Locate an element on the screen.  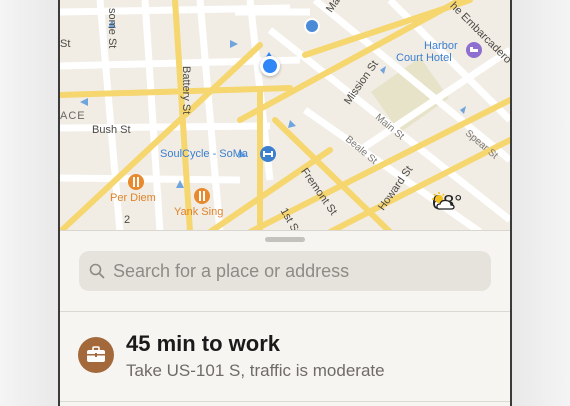
device-bezel-left is located at coordinates (30, 203).